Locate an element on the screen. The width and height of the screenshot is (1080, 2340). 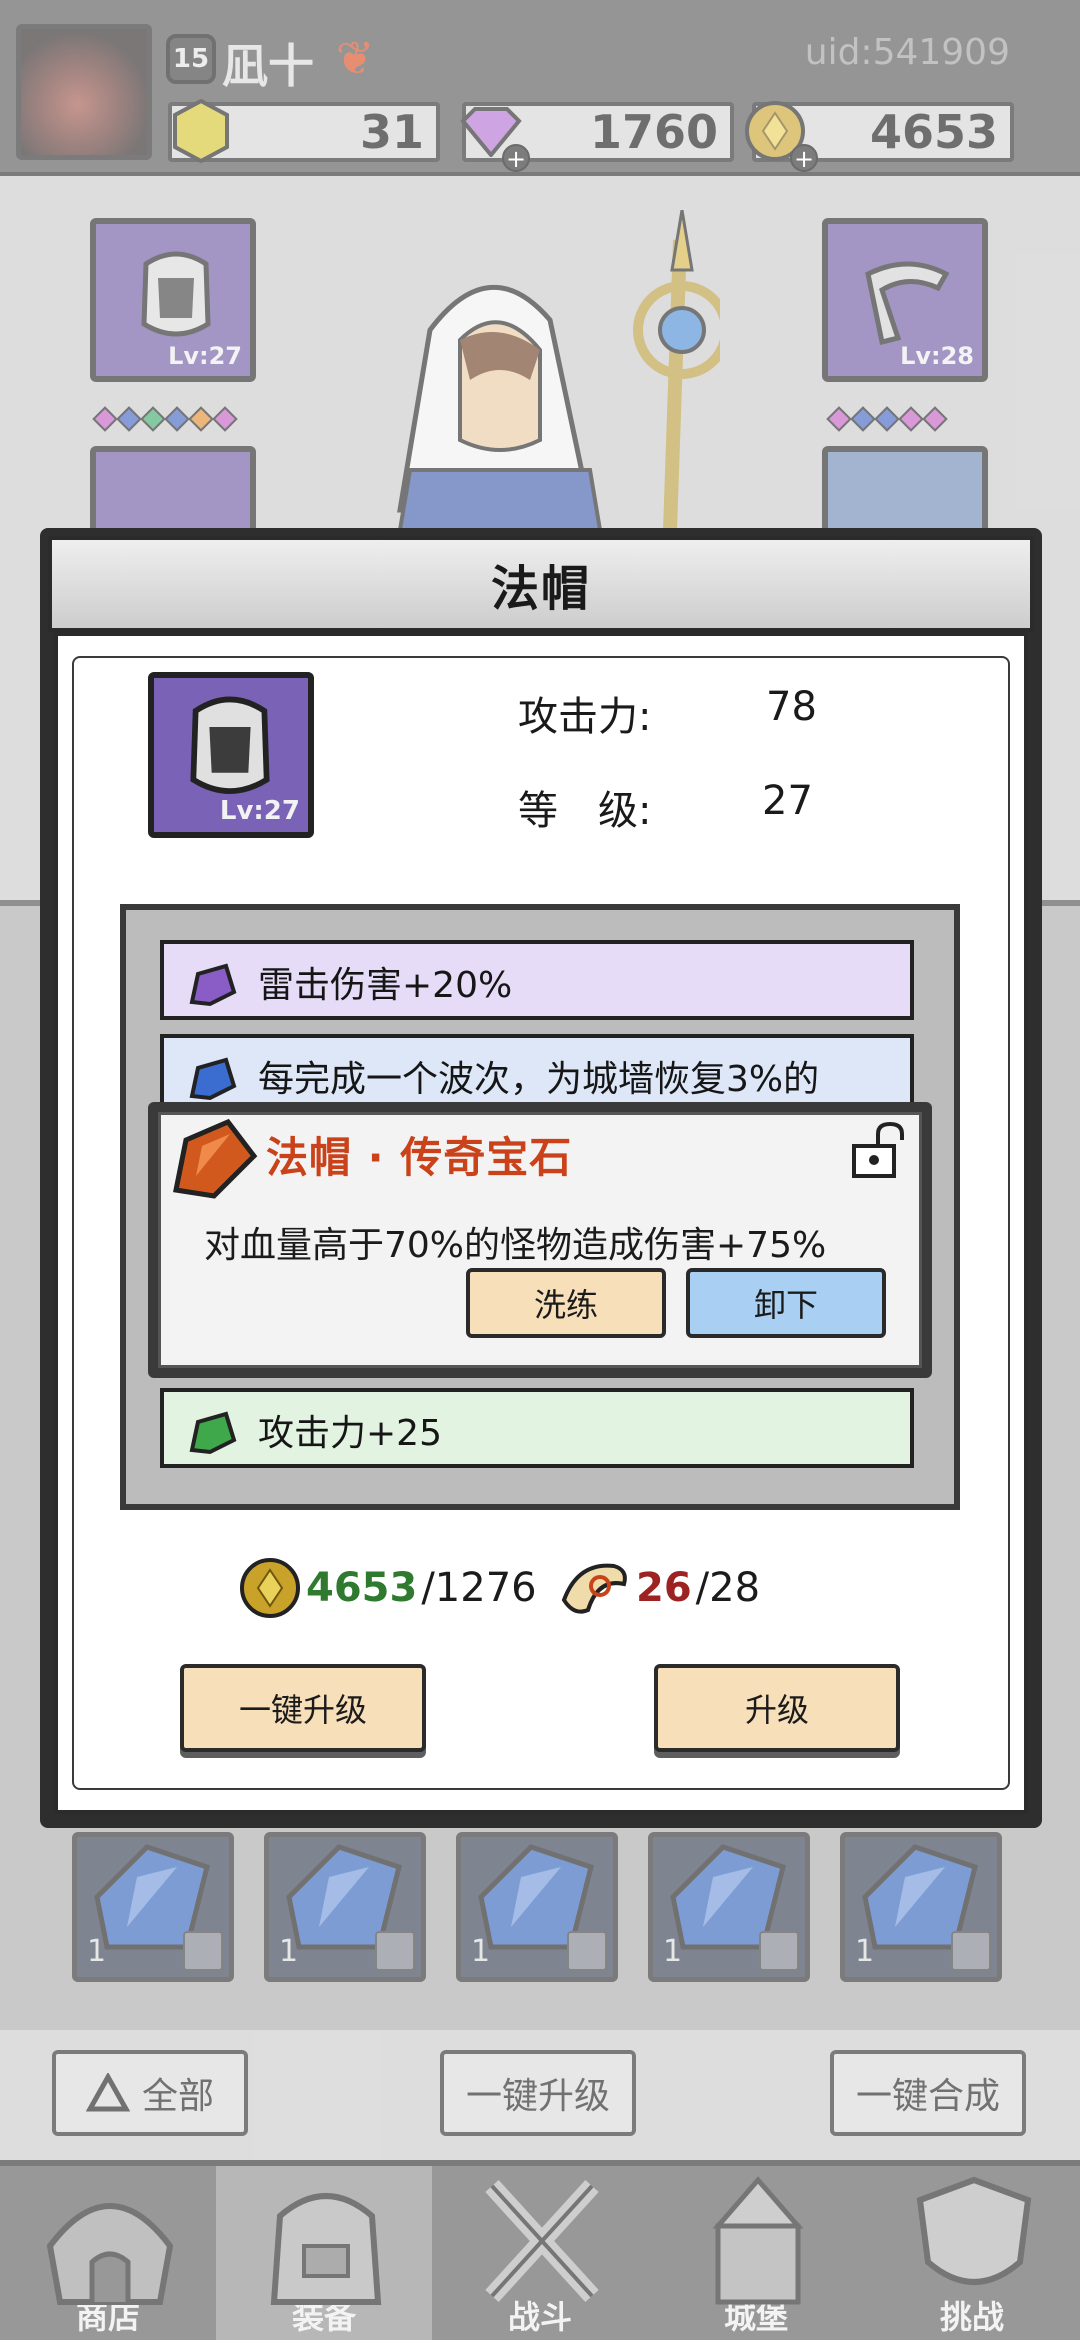
gem-socket-attack: 攻击力+25 is located at coordinates (537, 1428).